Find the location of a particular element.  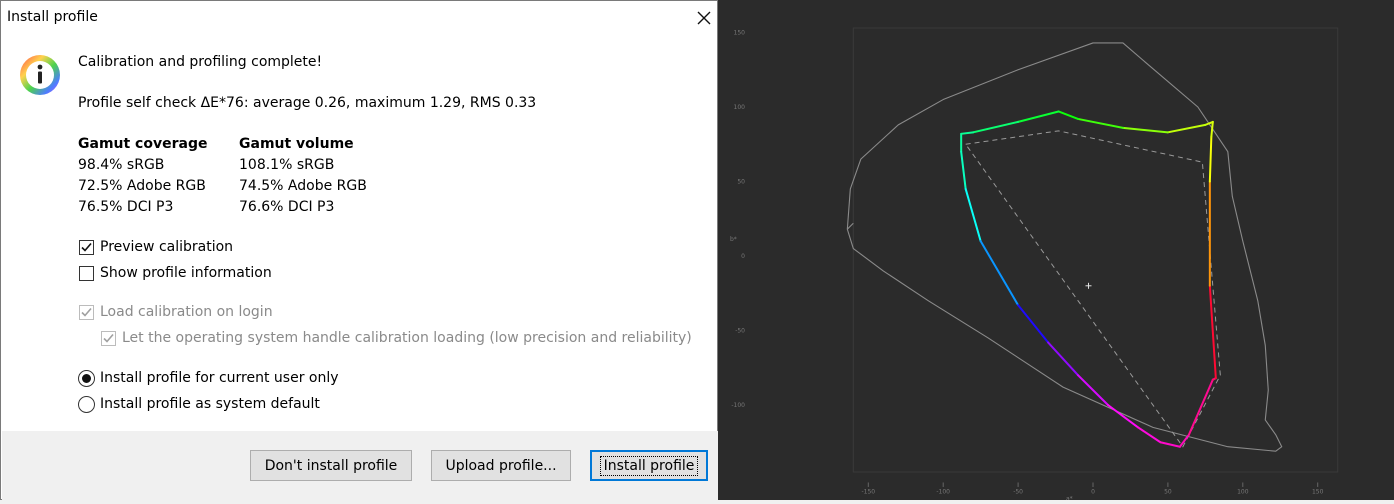

preview-calibration-checkbox is located at coordinates (86, 247).